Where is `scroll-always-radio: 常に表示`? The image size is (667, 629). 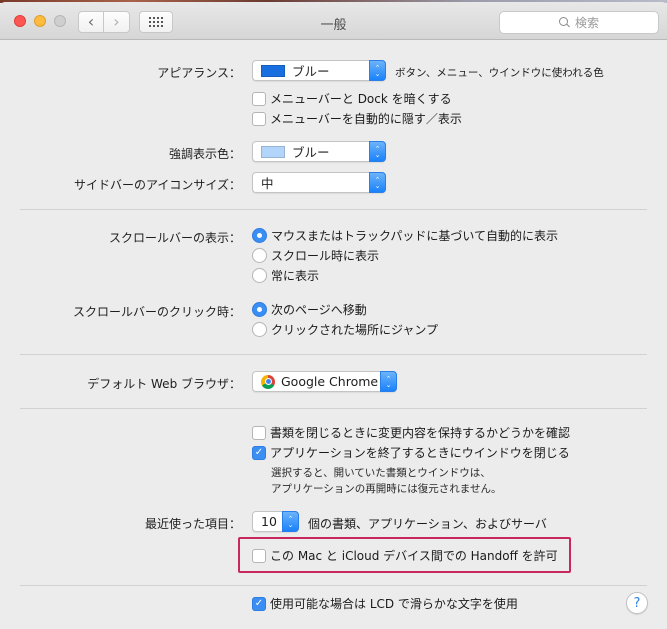
scroll-always-radio: 常に表示 is located at coordinates (285, 275).